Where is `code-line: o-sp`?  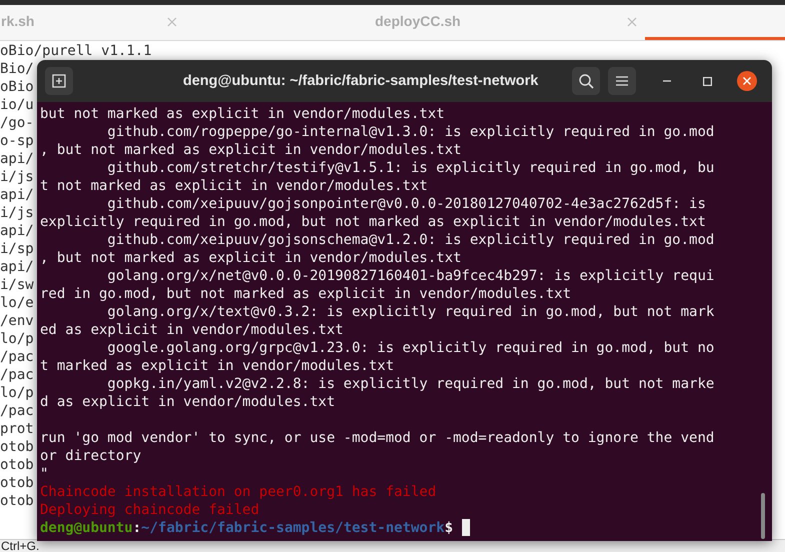 code-line: o-sp is located at coordinates (17, 141).